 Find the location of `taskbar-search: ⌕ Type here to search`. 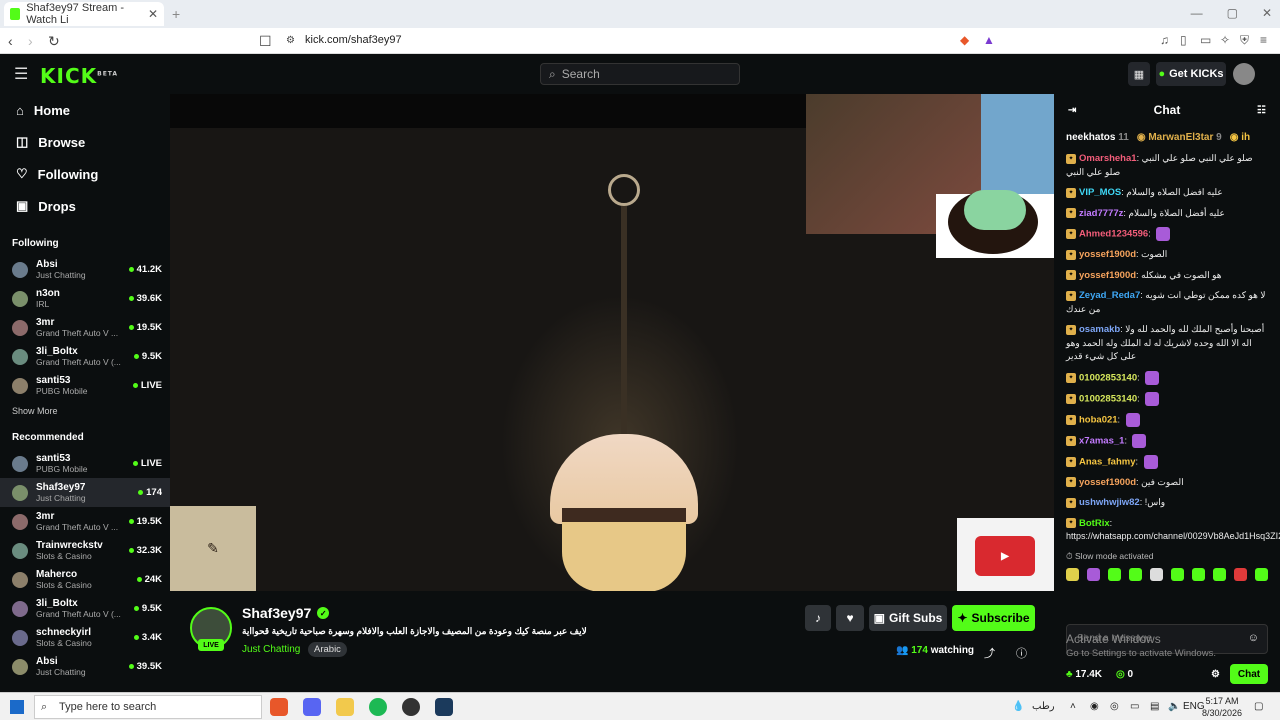

taskbar-search: ⌕ Type here to search is located at coordinates (148, 707).